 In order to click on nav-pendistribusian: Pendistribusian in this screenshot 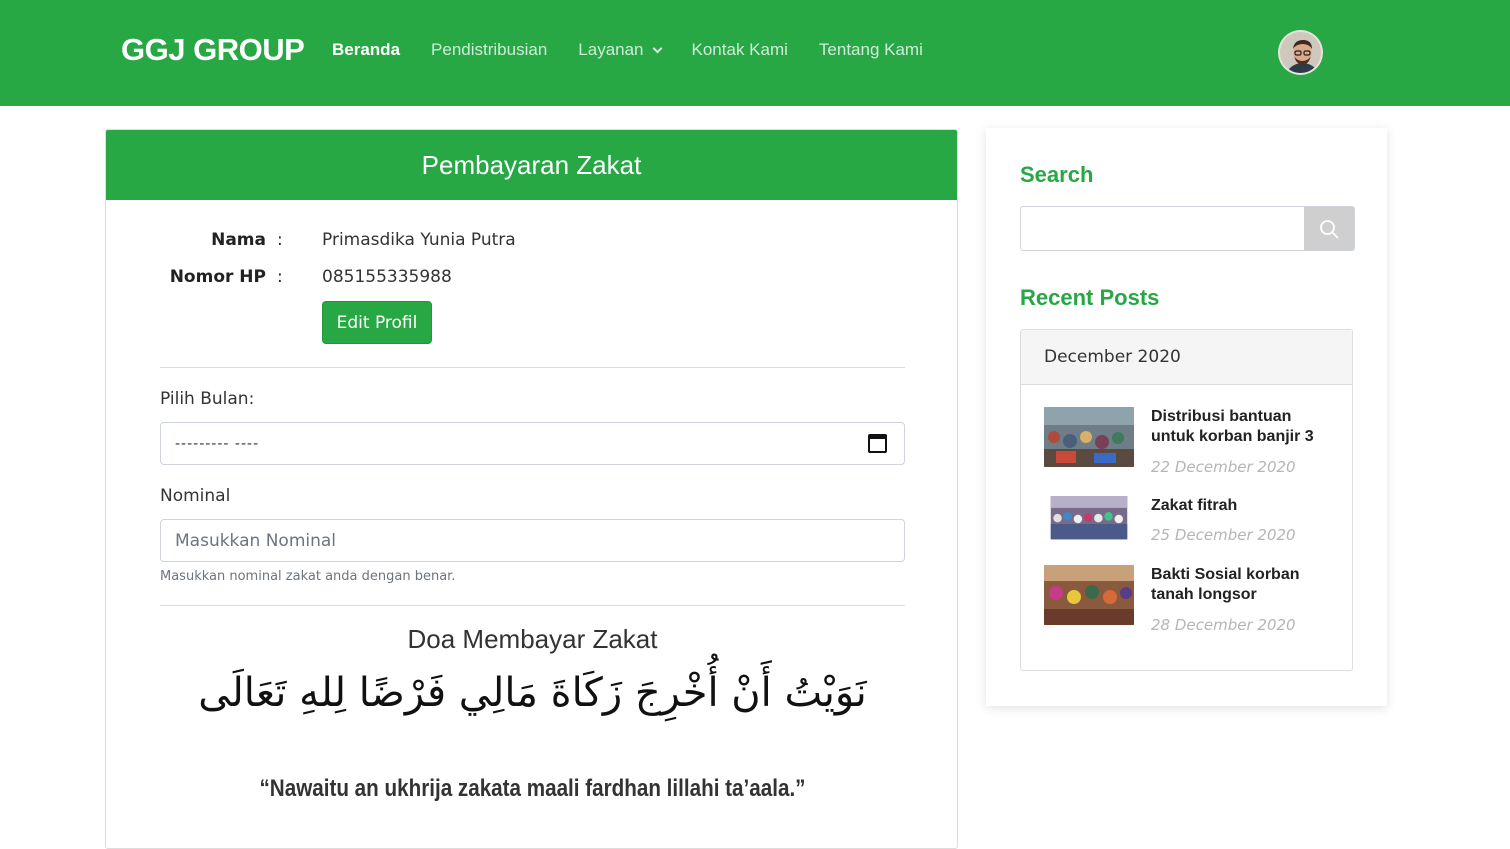, I will do `click(489, 50)`.